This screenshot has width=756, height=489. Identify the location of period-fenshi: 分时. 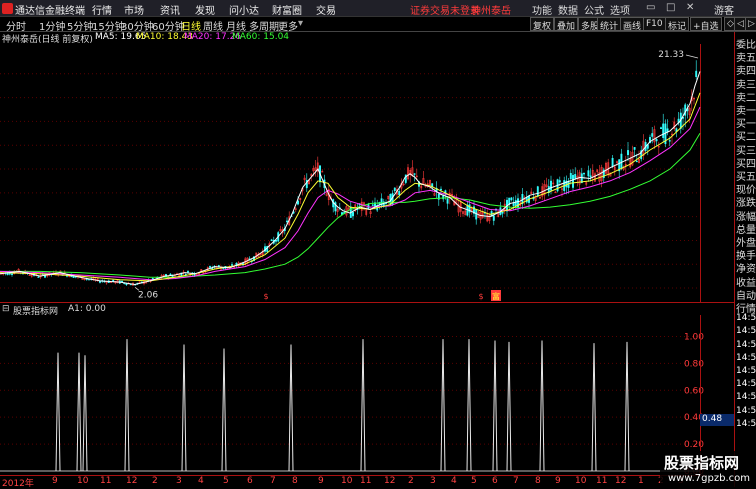
(16, 25).